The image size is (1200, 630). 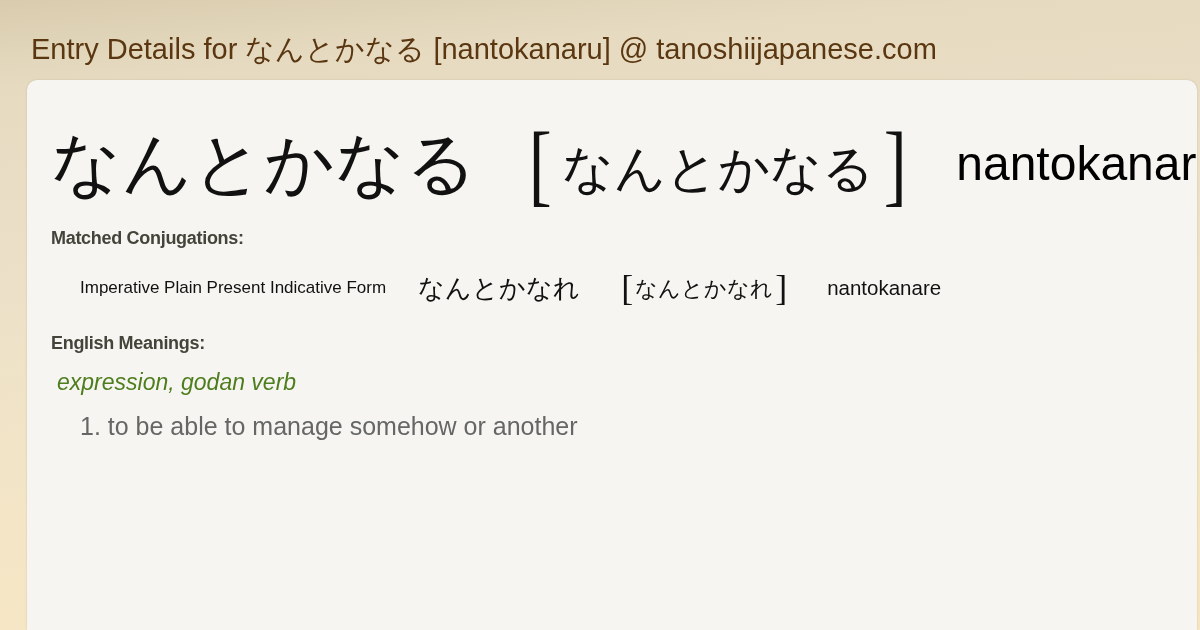 What do you see at coordinates (704, 289) in the screenshot?
I see `conjugated-reading: なんとかなれ` at bounding box center [704, 289].